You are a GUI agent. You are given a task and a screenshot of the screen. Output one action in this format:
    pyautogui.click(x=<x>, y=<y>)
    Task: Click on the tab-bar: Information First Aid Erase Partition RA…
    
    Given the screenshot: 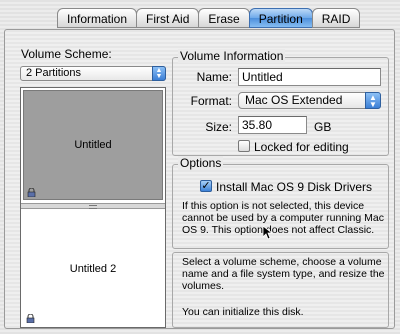 What is the action you would take?
    pyautogui.click(x=209, y=19)
    